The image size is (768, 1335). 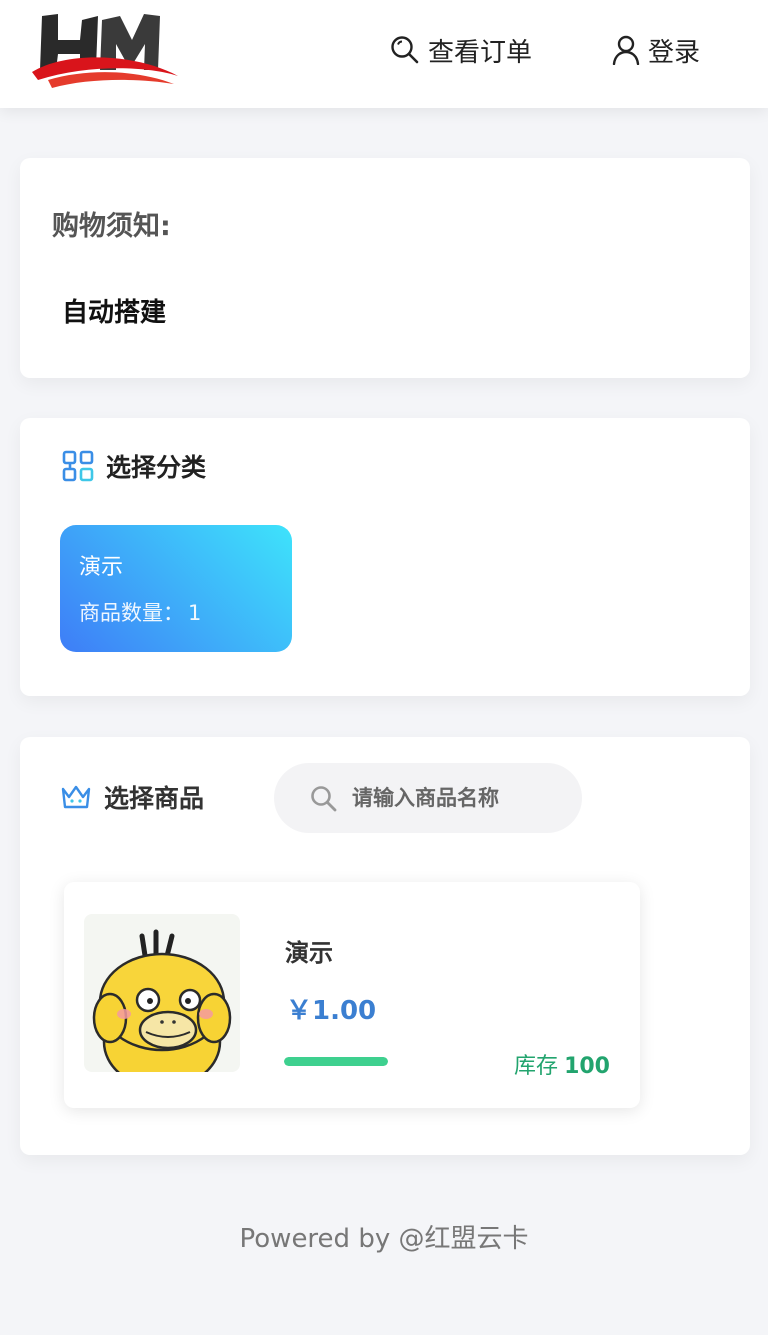 What do you see at coordinates (111, 226) in the screenshot?
I see `notice-title: 购物须知:` at bounding box center [111, 226].